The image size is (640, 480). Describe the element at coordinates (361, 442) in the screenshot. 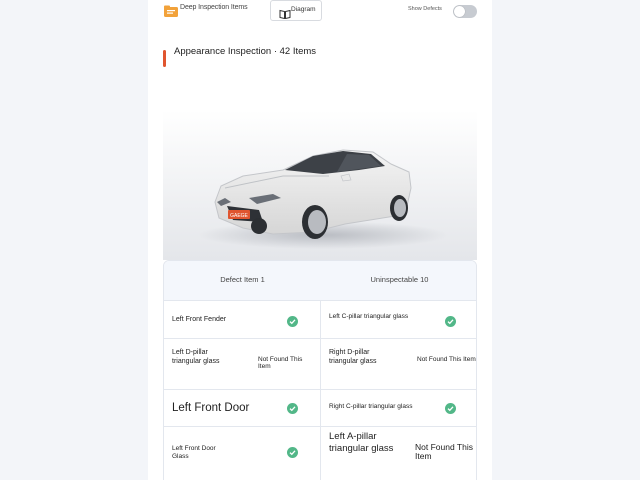

I see `item-name: Left A-pillar triangular glass` at that location.